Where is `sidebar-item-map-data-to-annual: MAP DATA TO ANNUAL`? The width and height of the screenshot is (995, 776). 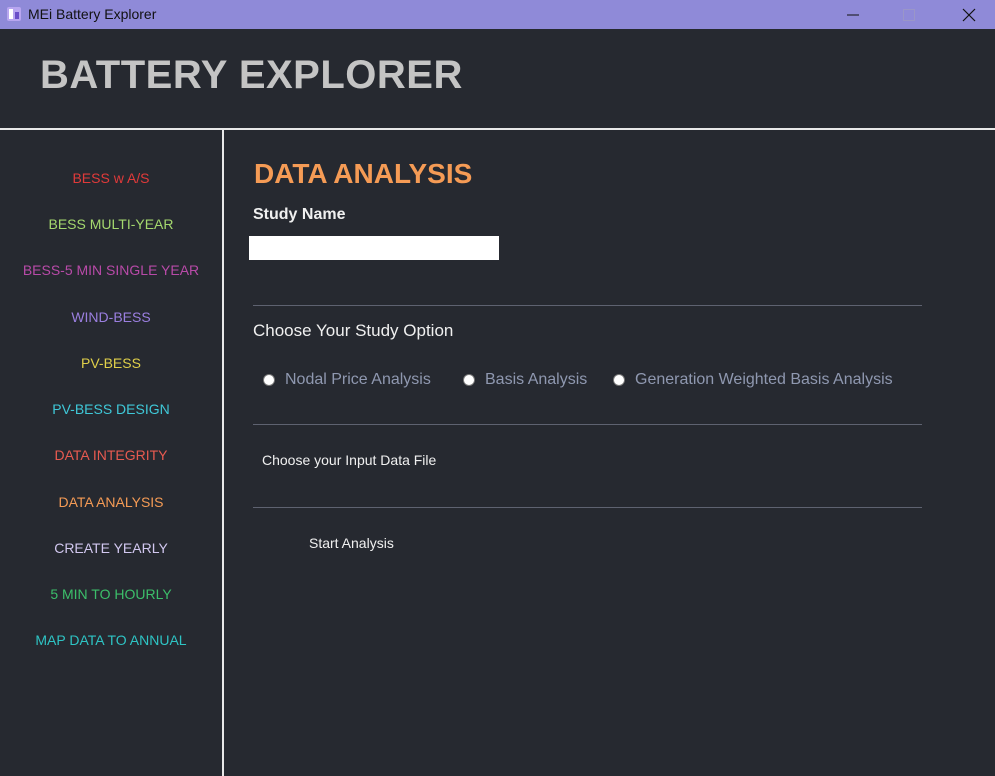 sidebar-item-map-data-to-annual: MAP DATA TO ANNUAL is located at coordinates (111, 640).